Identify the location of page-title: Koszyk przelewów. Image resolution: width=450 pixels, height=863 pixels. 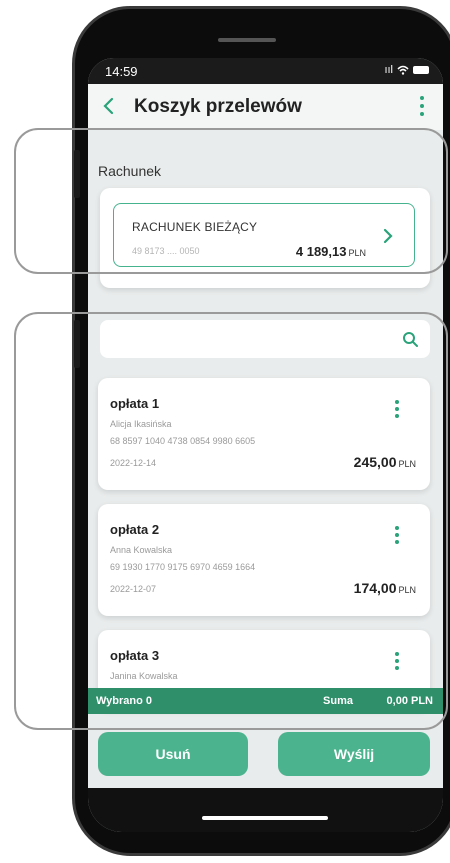
(218, 106).